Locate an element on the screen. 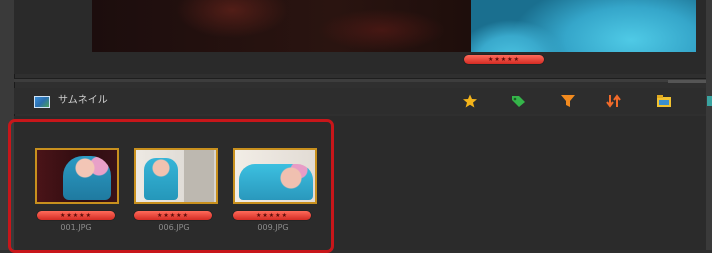  filter-icon is located at coordinates (568, 101).